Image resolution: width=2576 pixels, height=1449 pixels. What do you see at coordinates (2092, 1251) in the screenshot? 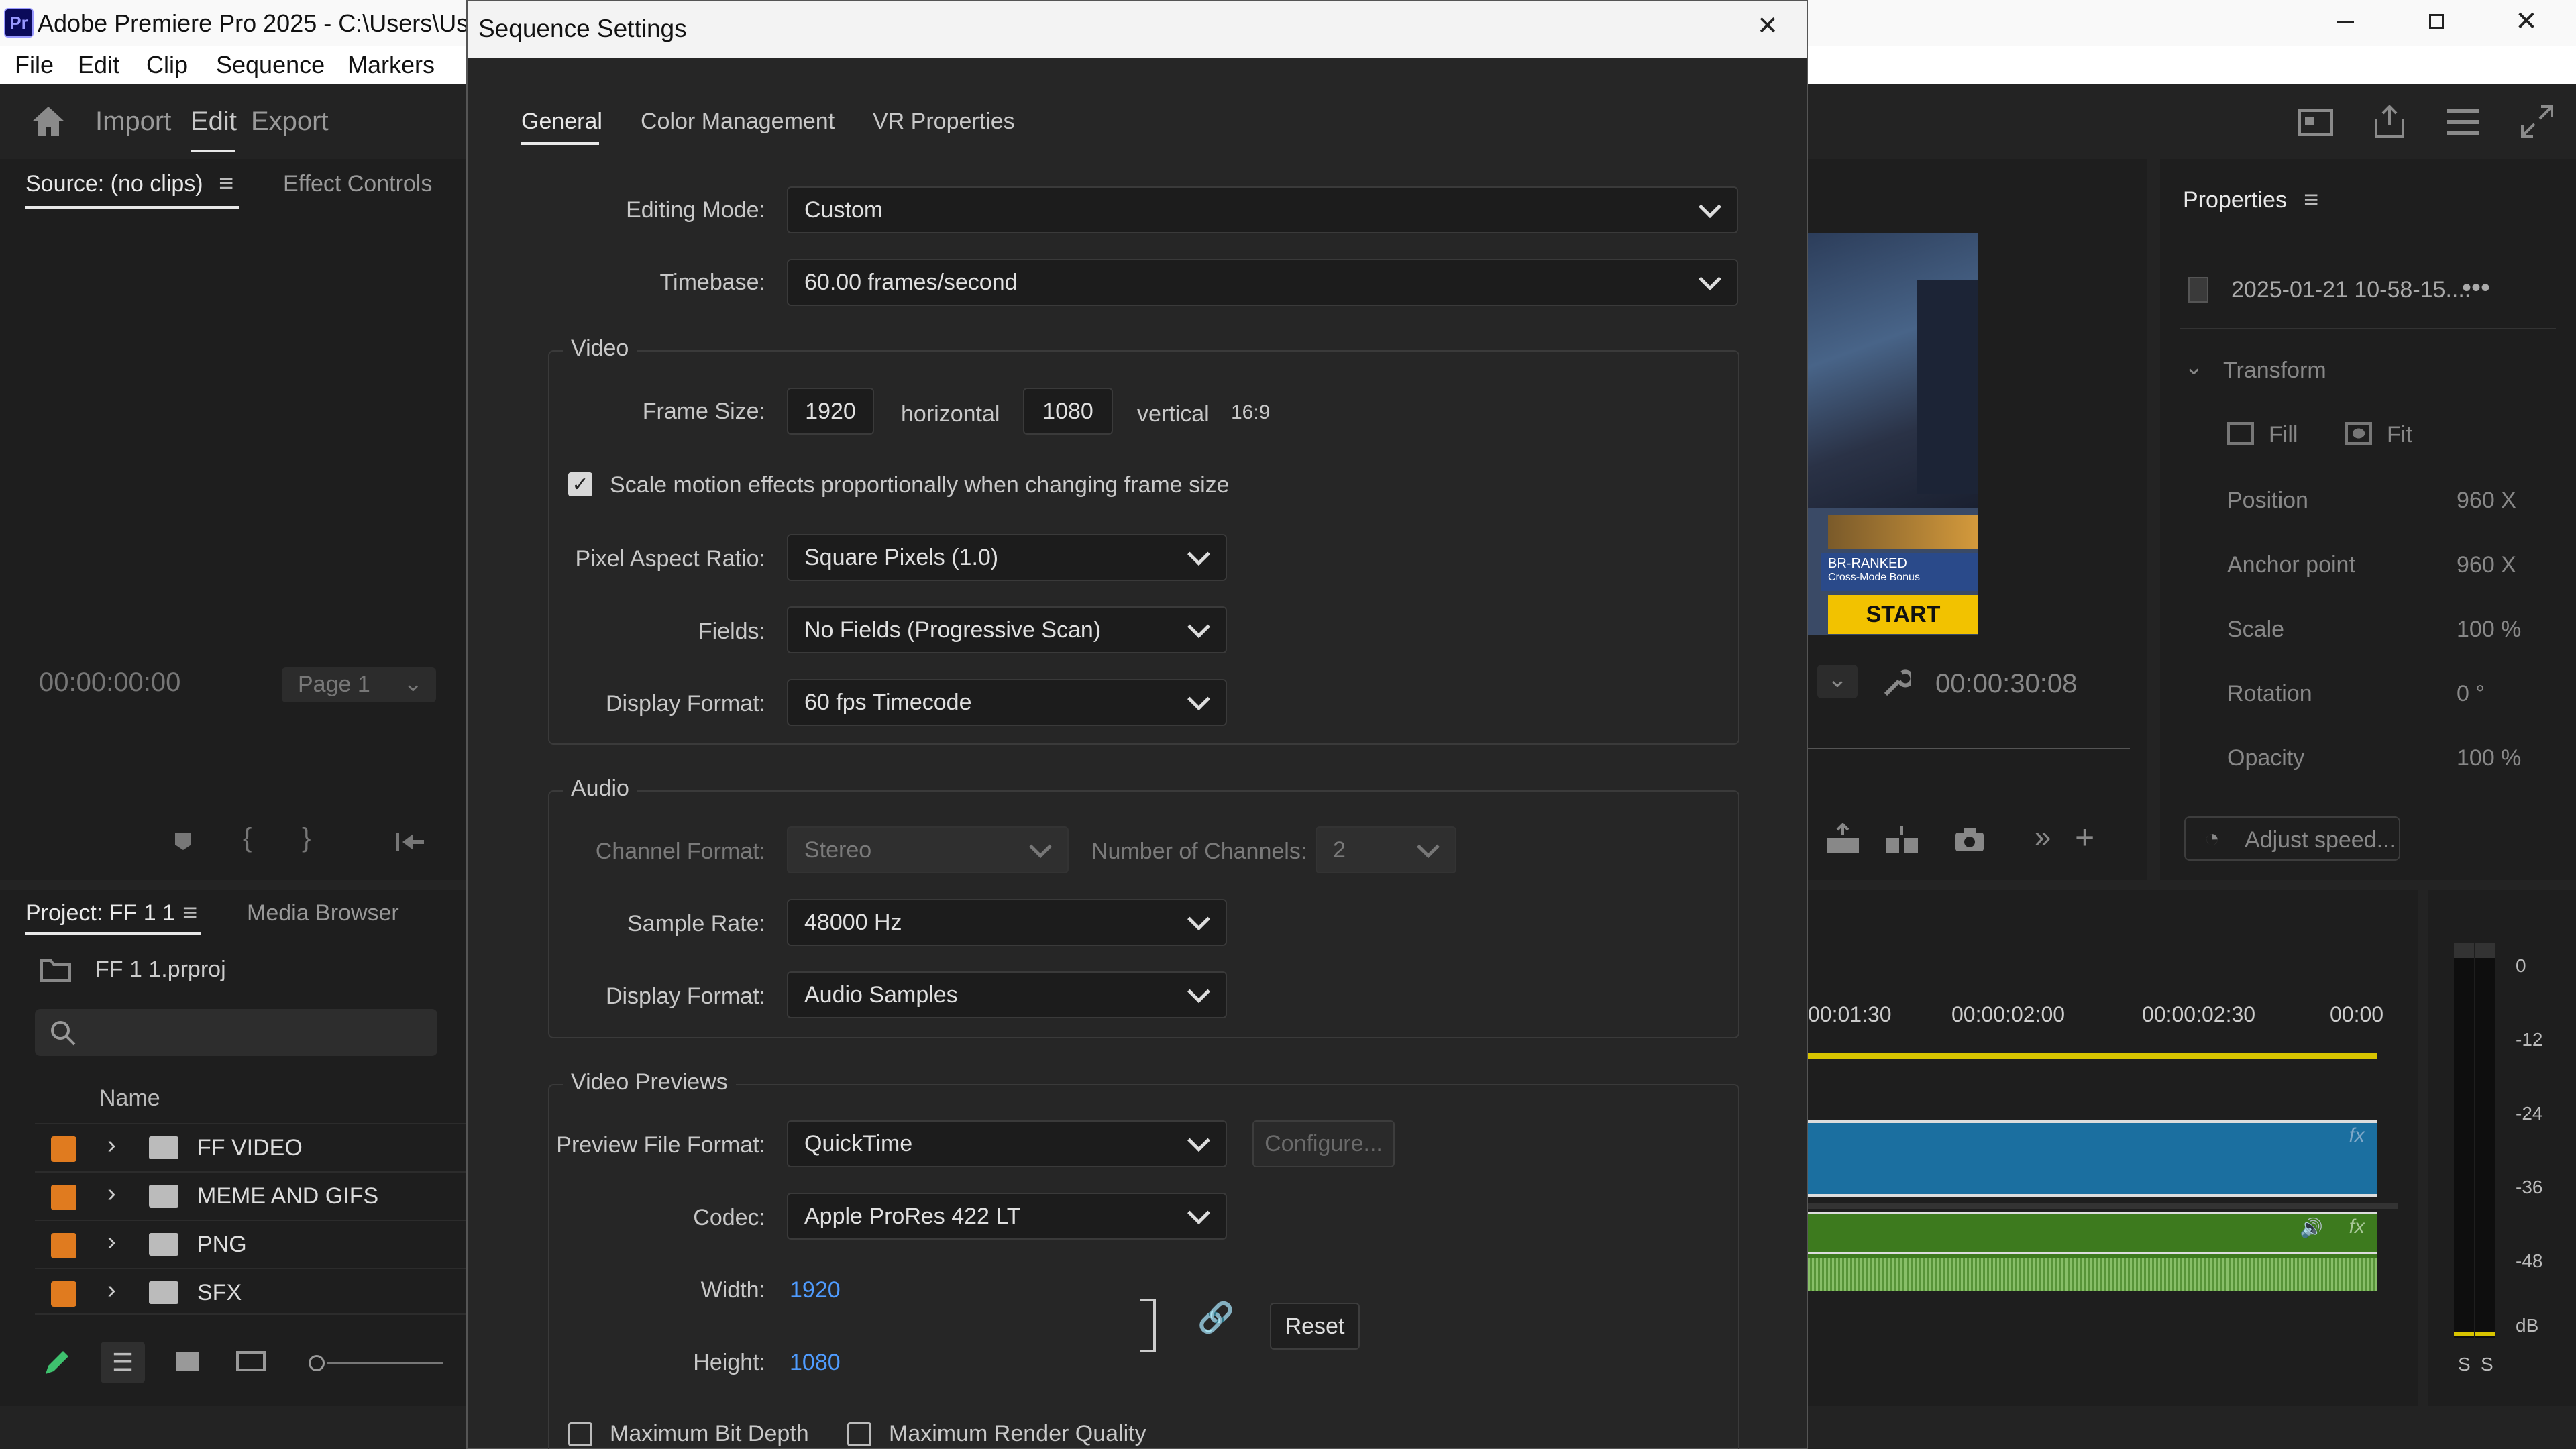
I see `audio-clip: 🔊 fx` at bounding box center [2092, 1251].